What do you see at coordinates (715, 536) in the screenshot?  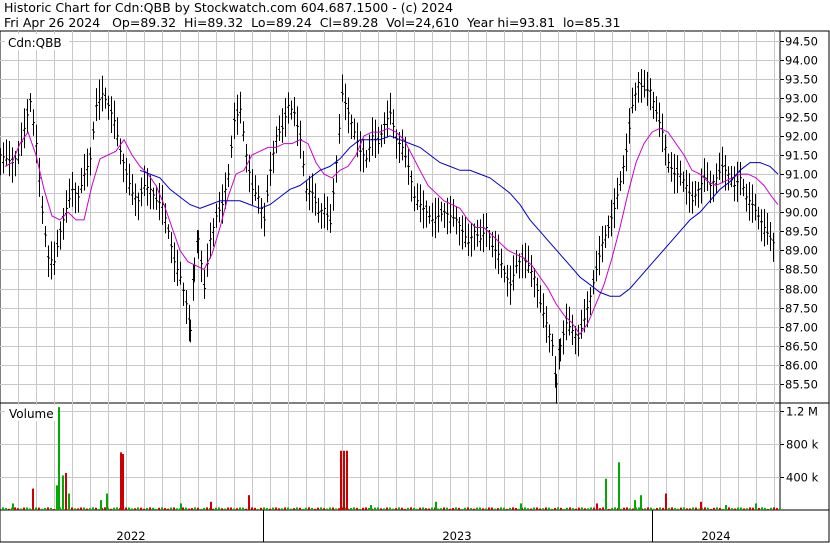 I see `year-label: 2024` at bounding box center [715, 536].